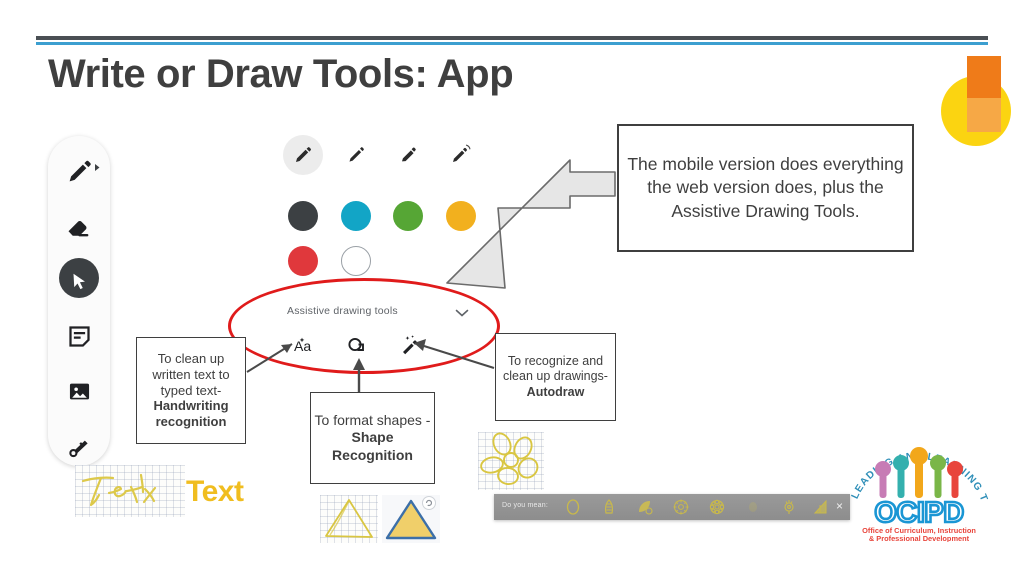  I want to click on marker-icon, so click(356, 154).